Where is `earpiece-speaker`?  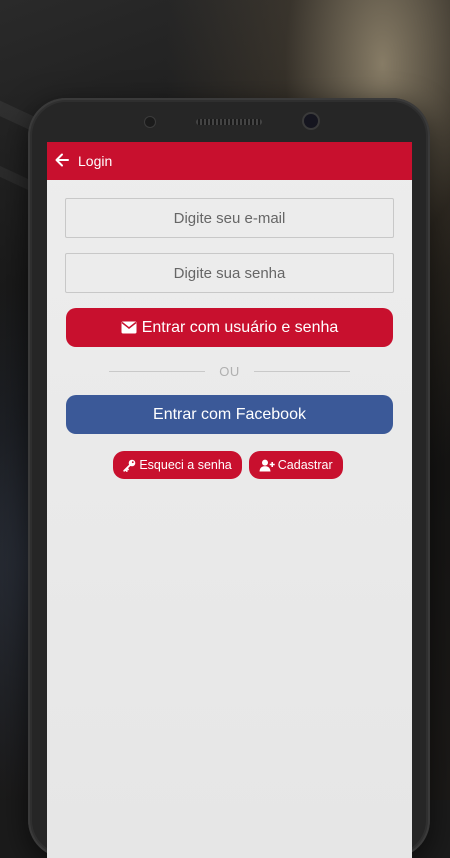 earpiece-speaker is located at coordinates (229, 122).